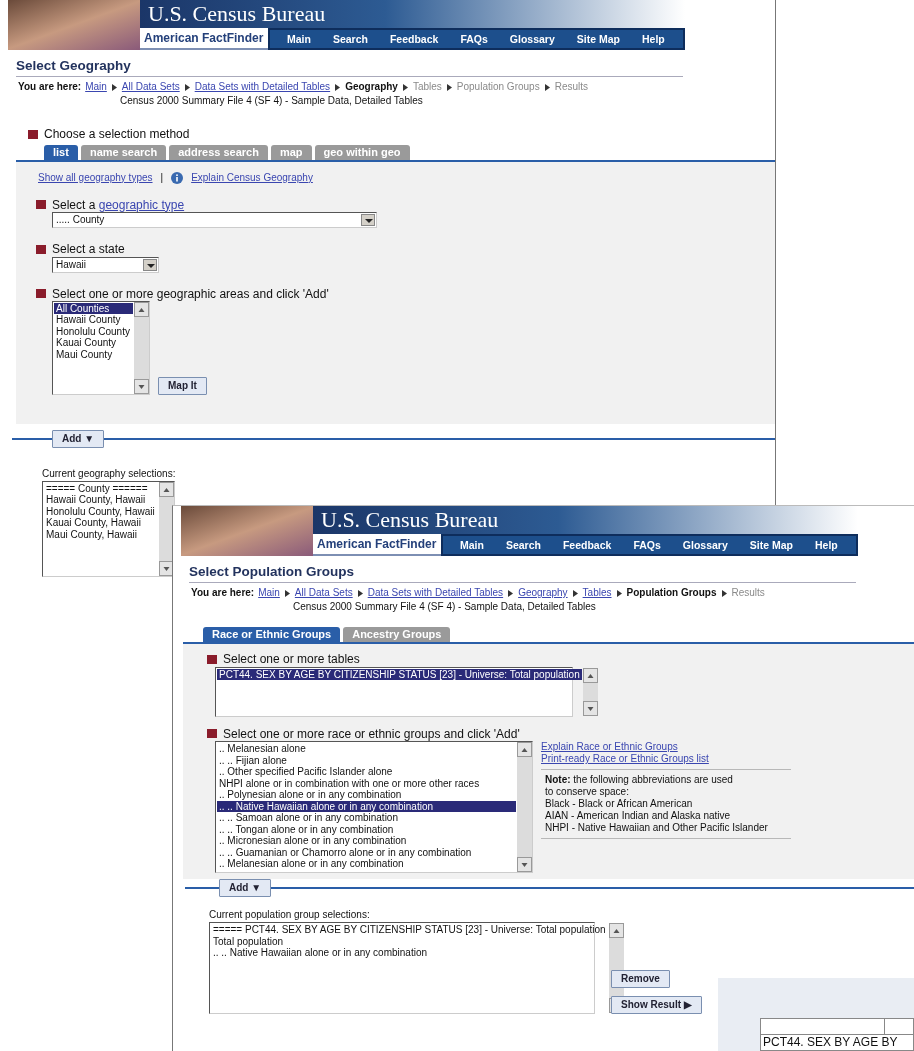 The height and width of the screenshot is (1051, 914). I want to click on selections-label: Current geography selections:, so click(109, 473).